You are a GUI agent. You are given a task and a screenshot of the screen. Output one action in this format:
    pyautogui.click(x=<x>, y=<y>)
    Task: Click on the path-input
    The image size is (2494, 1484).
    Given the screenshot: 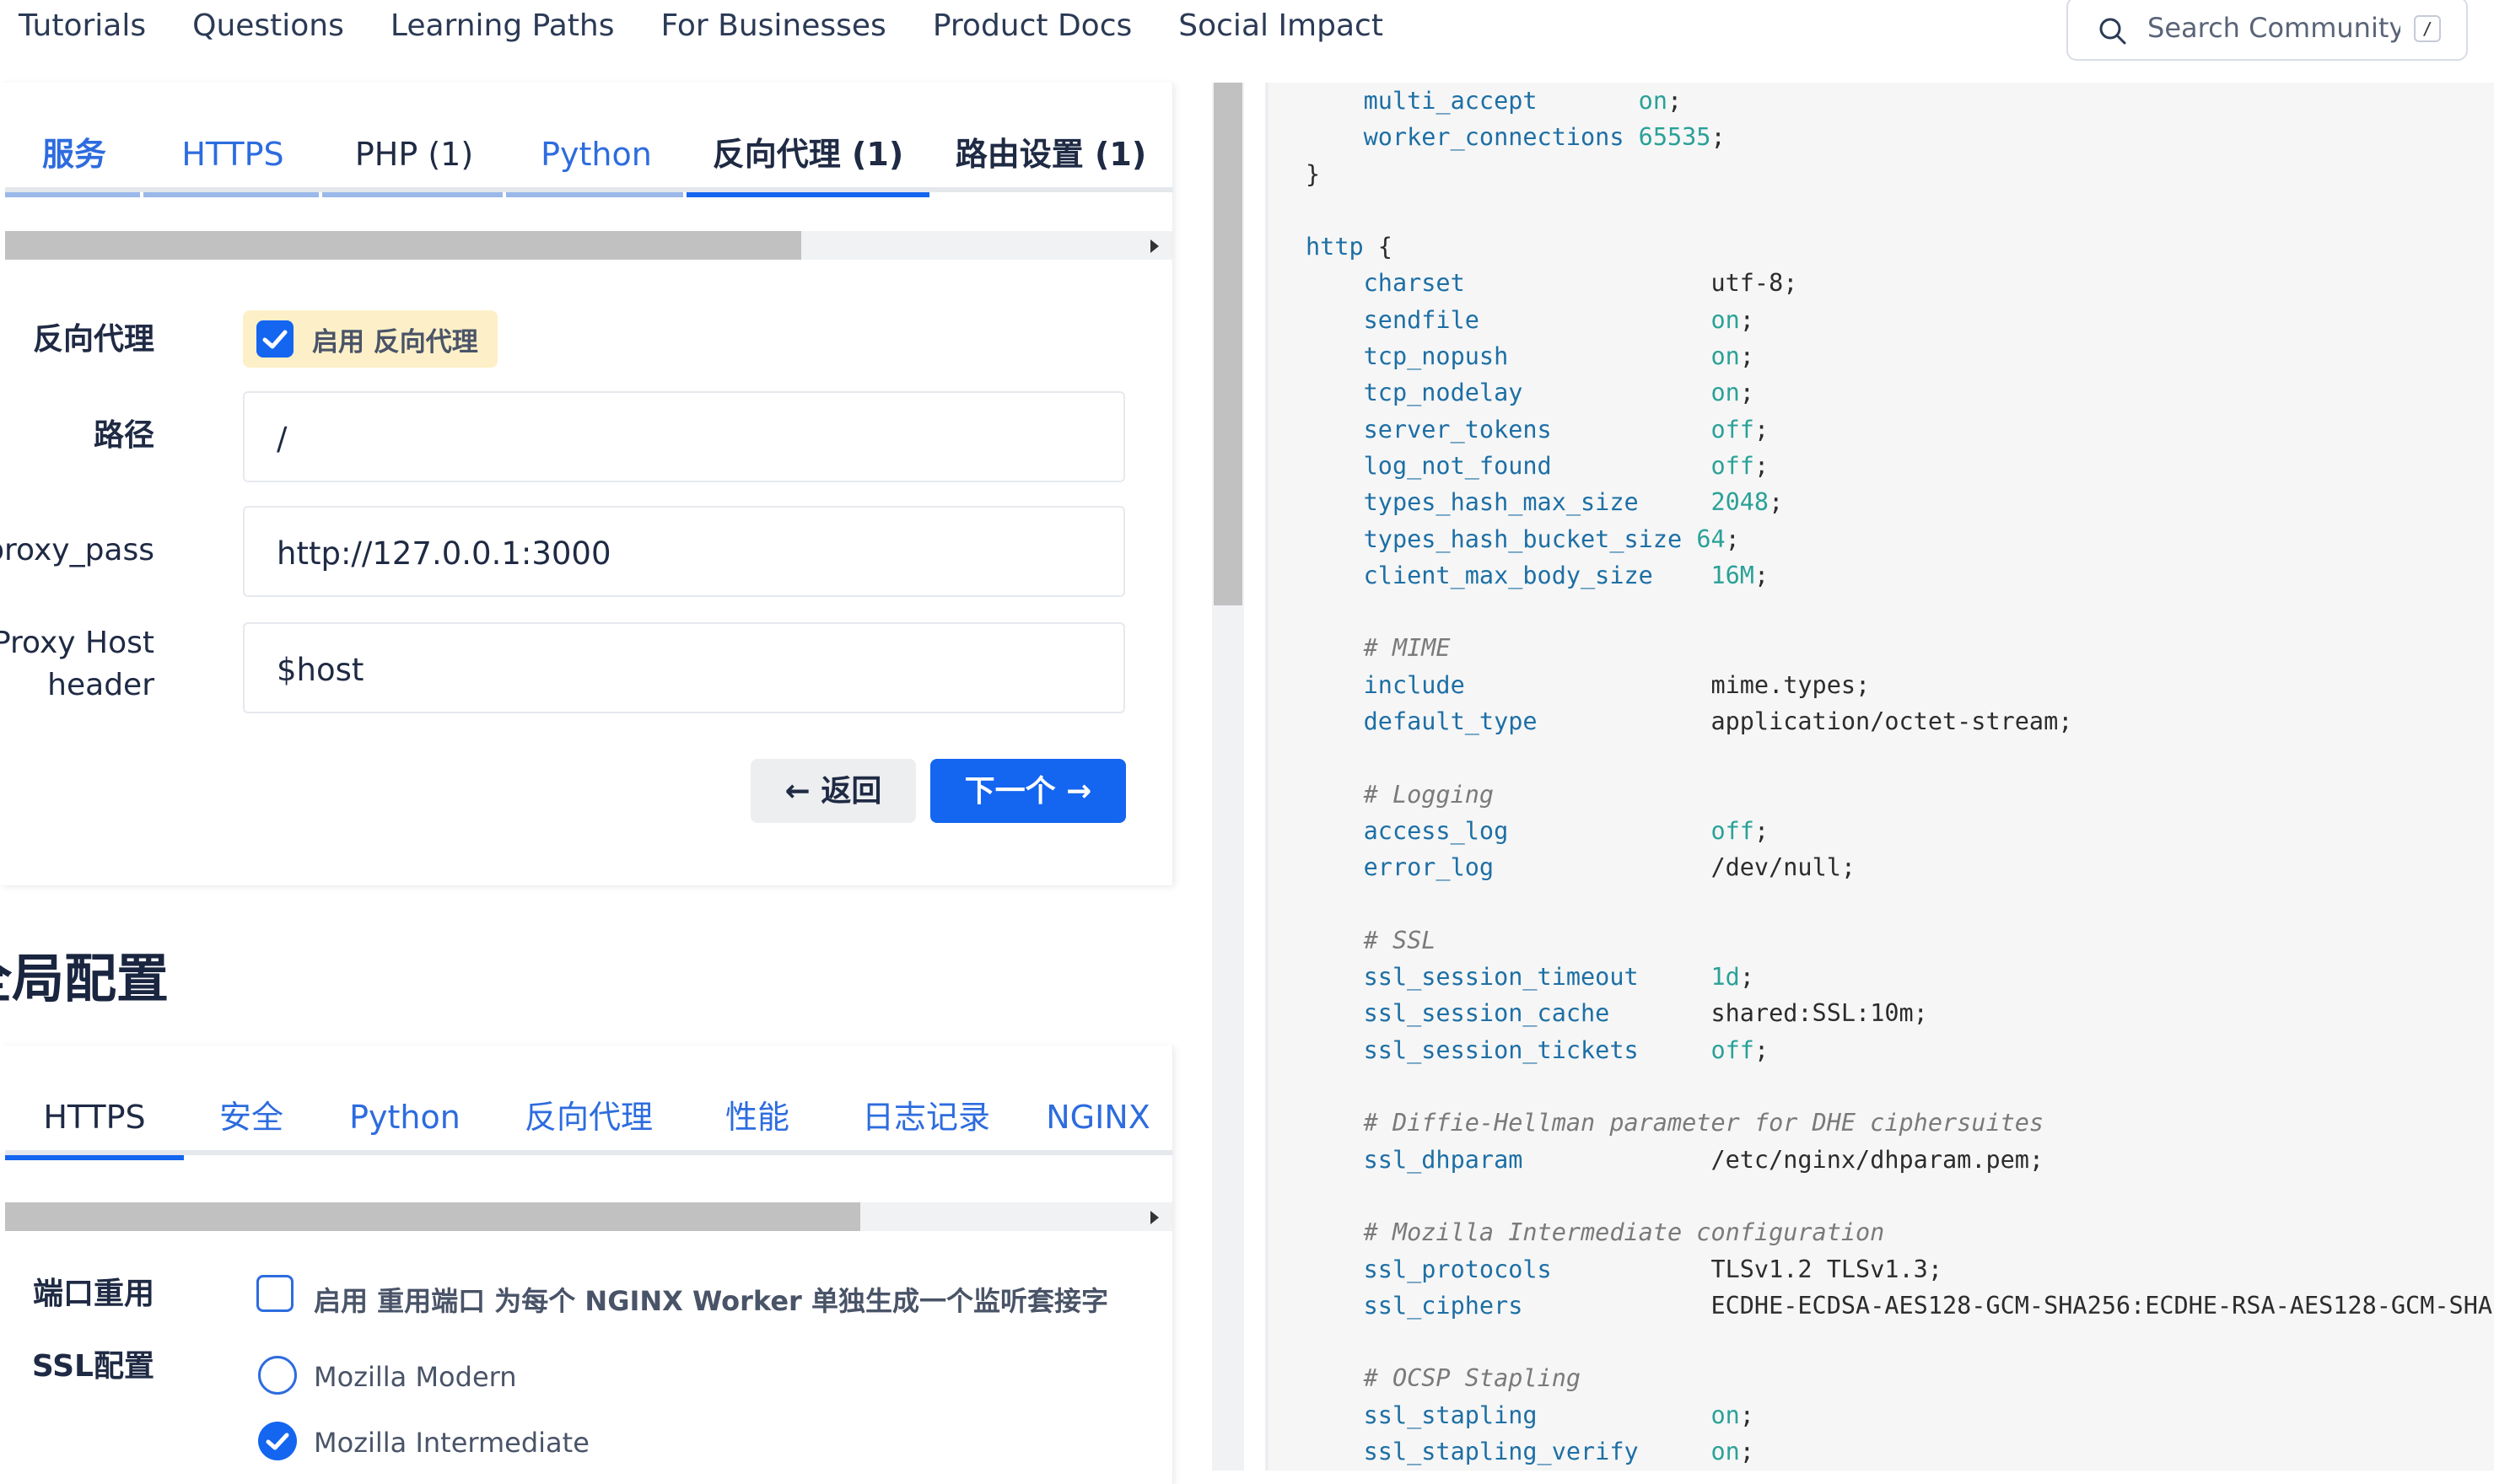 What is the action you would take?
    pyautogui.click(x=681, y=438)
    